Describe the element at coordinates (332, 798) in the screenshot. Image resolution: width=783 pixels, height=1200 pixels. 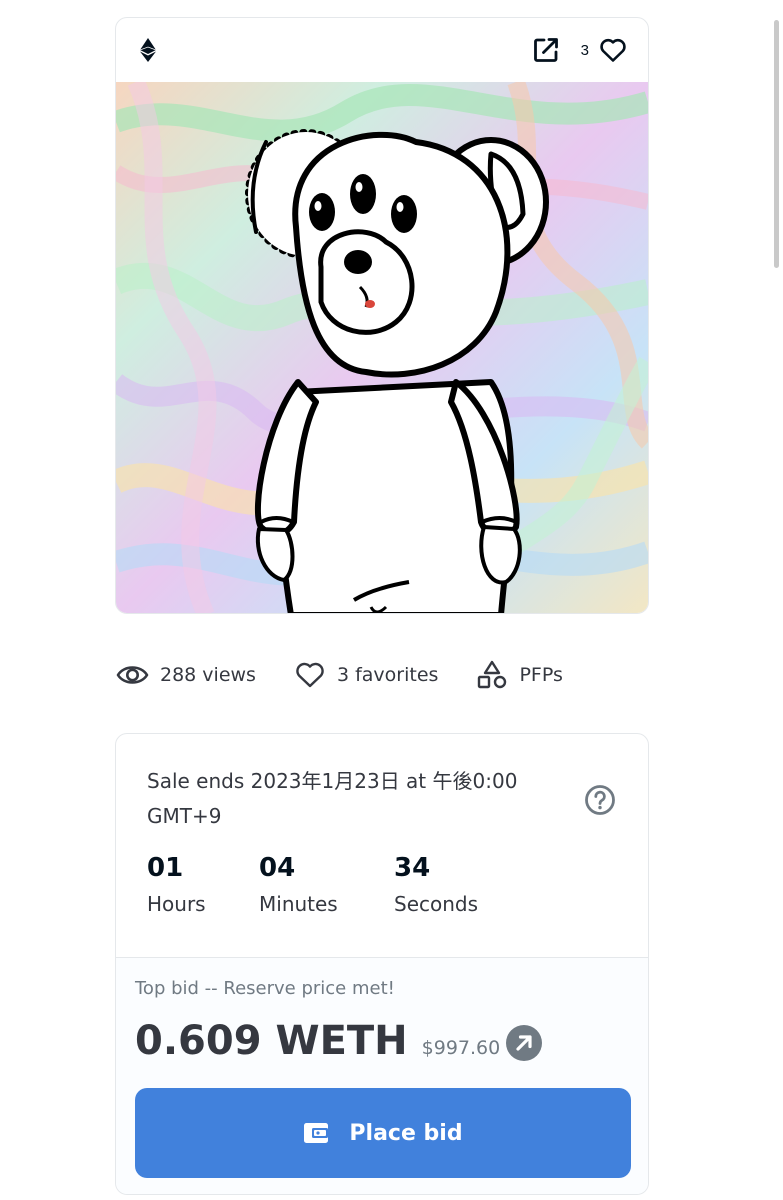
I see `sale-ends-text: Sale ends 2023年1月23日 at 午後0:00 GMT+9` at that location.